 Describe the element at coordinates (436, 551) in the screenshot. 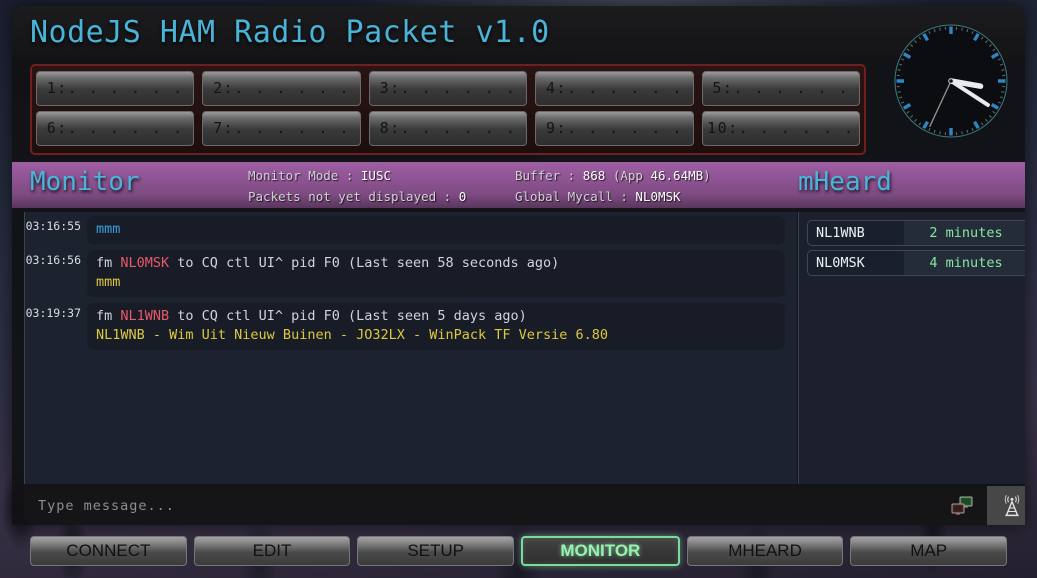

I see `nav-button-setup: SETUP` at that location.